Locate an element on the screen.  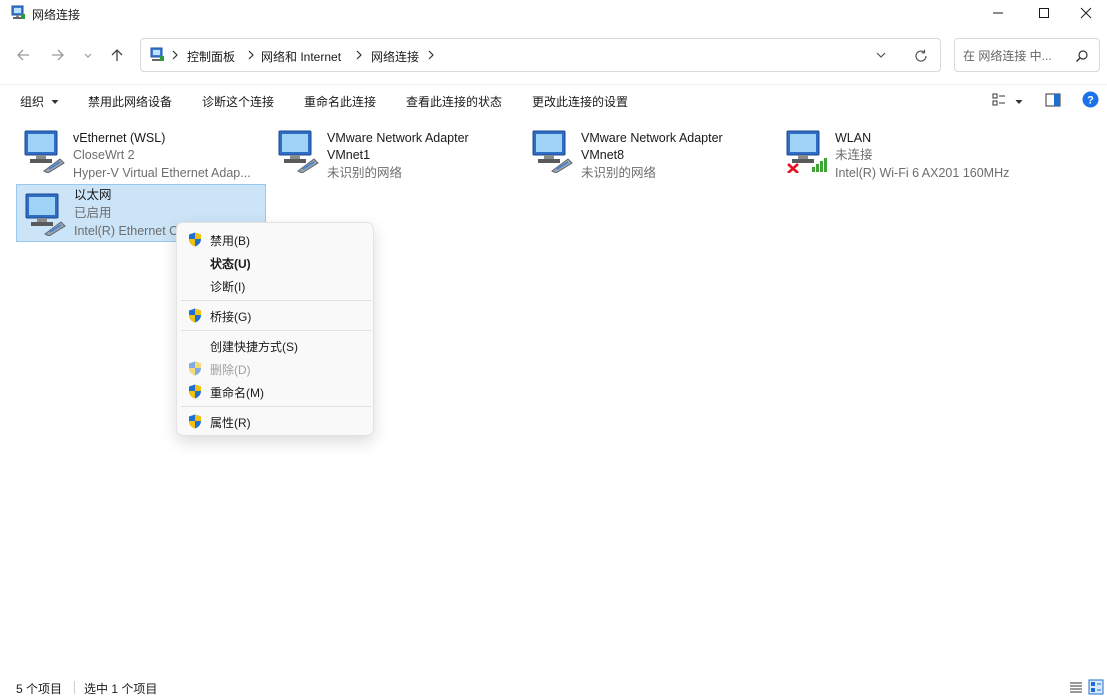
menu-label: 重命名(M) is located at coordinates (237, 393).